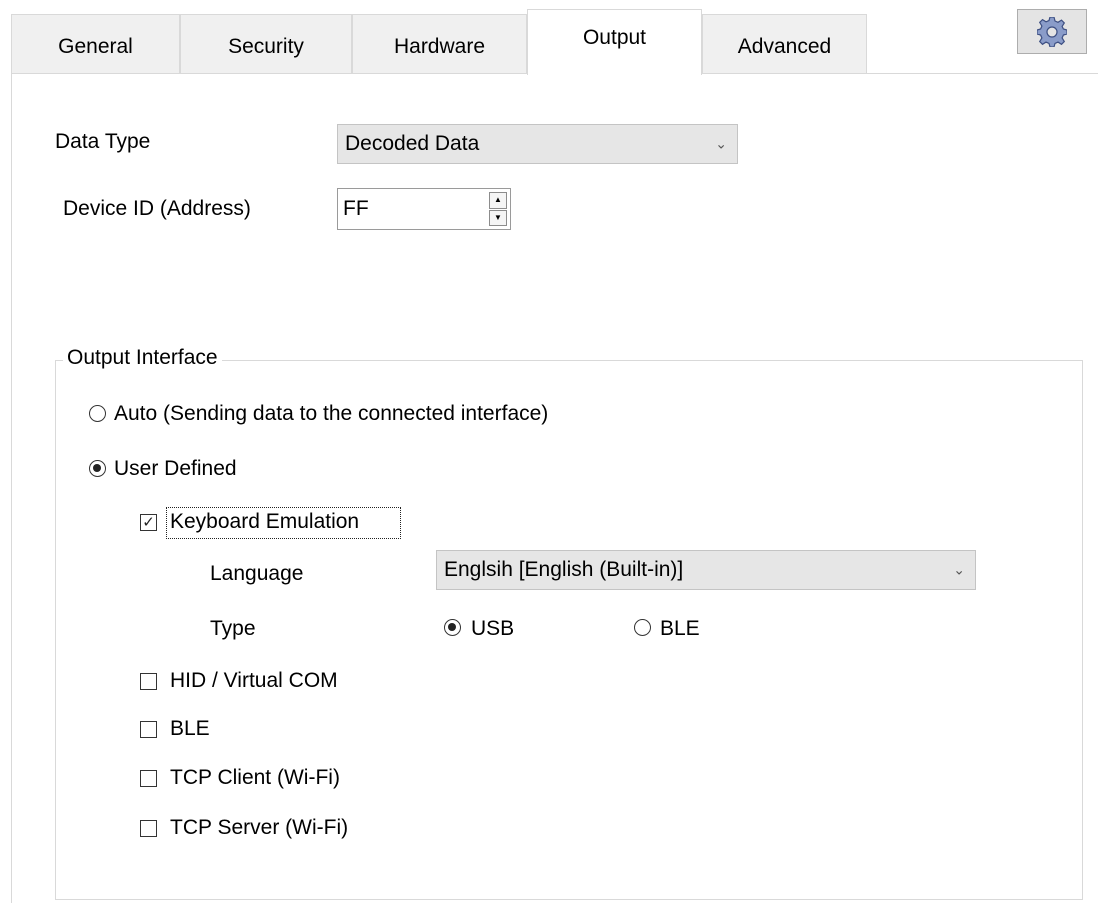  Describe the element at coordinates (175, 469) in the screenshot. I see `user-defined-radio-label: User Defined` at that location.